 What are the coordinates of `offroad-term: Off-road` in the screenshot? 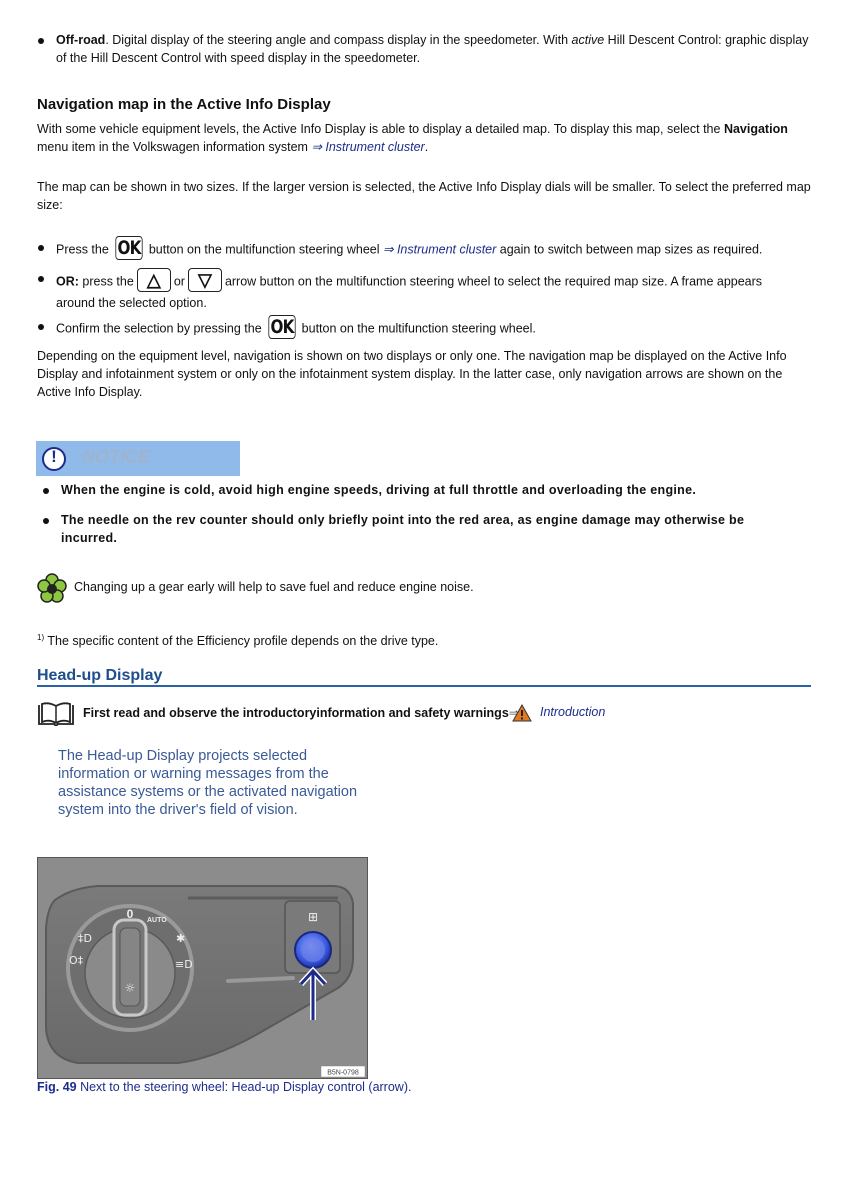 It's located at (81, 40).